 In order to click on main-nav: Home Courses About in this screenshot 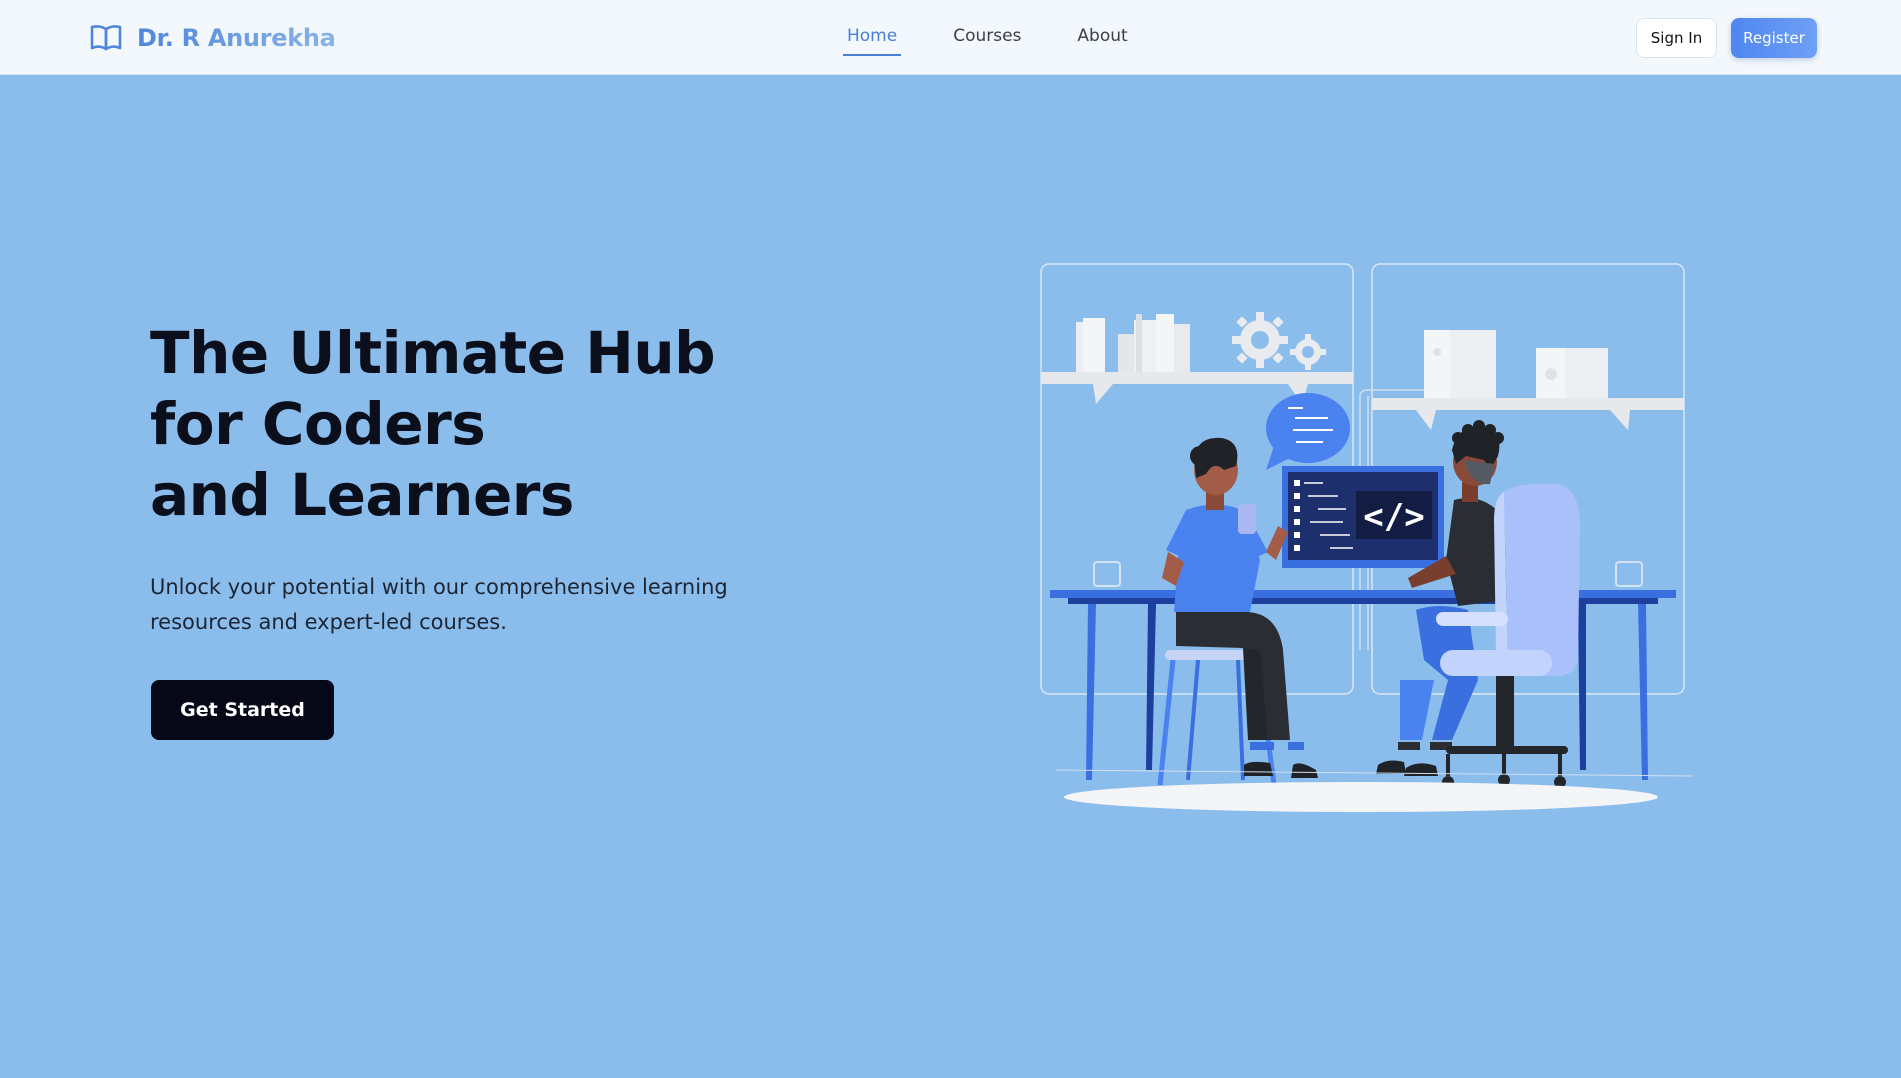, I will do `click(987, 41)`.